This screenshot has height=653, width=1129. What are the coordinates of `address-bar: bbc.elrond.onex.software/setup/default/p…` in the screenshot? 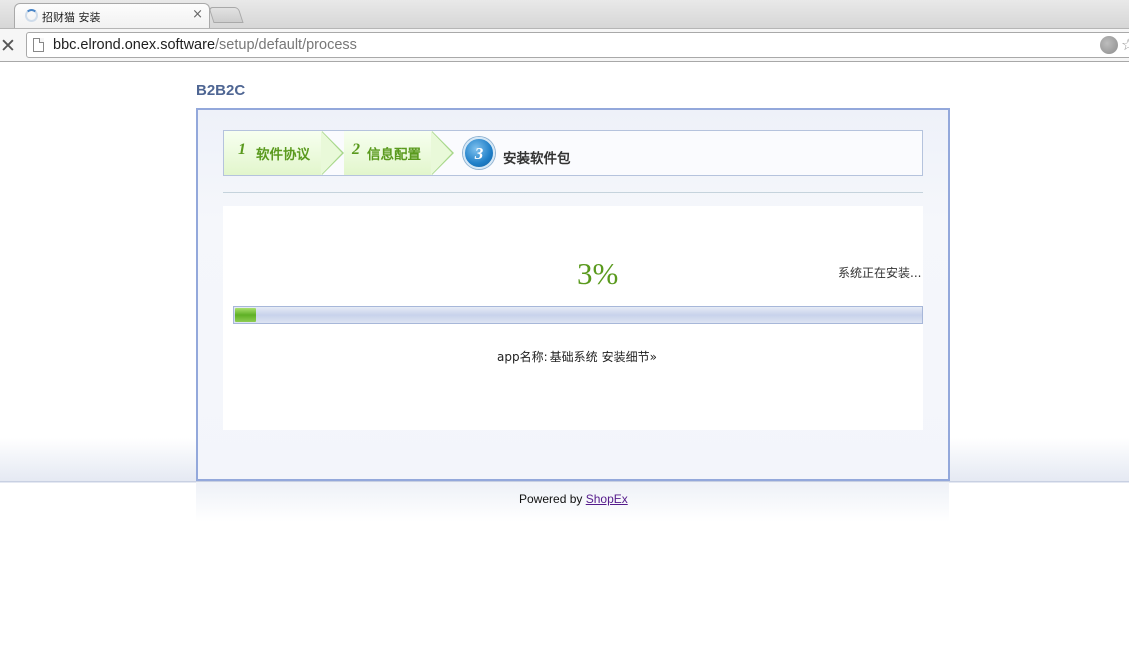 It's located at (577, 45).